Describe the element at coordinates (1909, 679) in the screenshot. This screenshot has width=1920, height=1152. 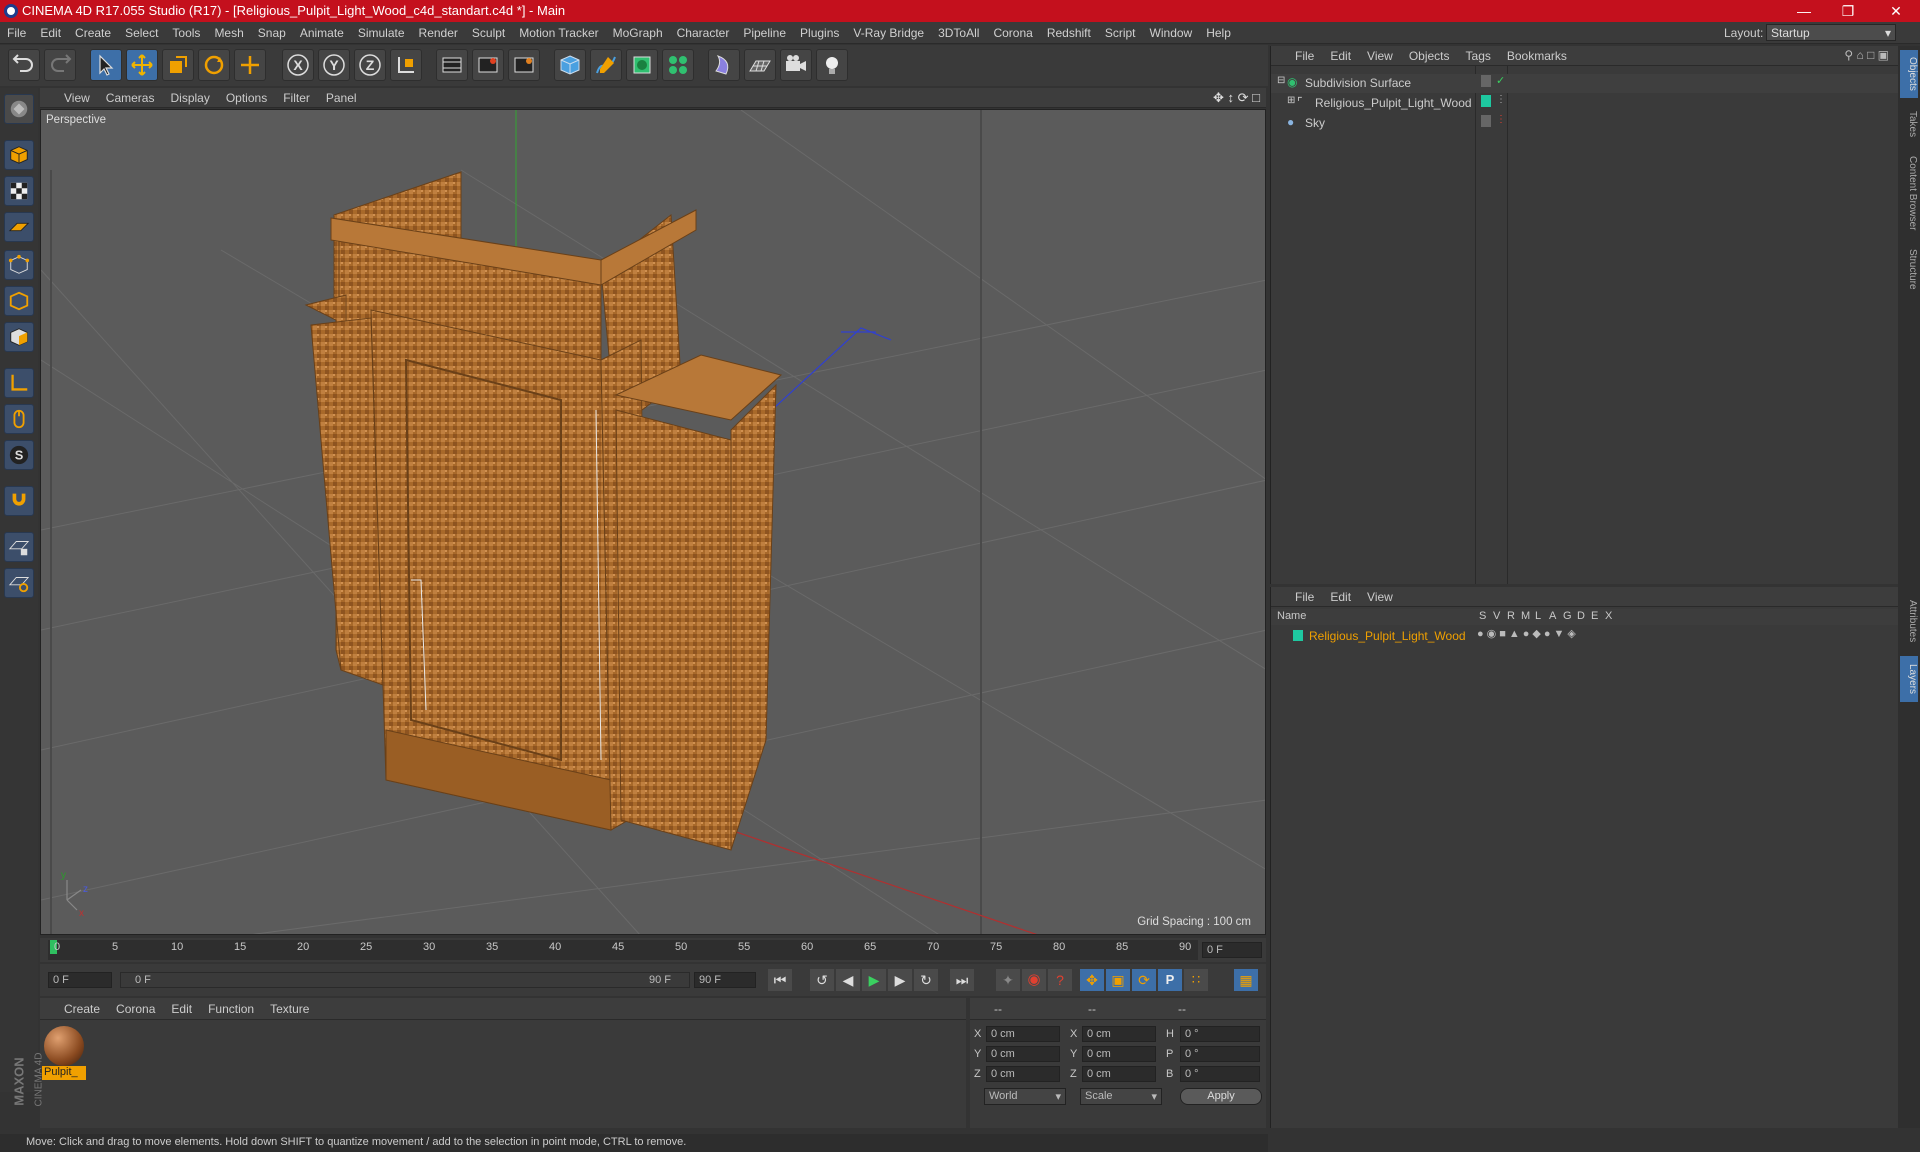
I see `tab-layers: Layers` at that location.